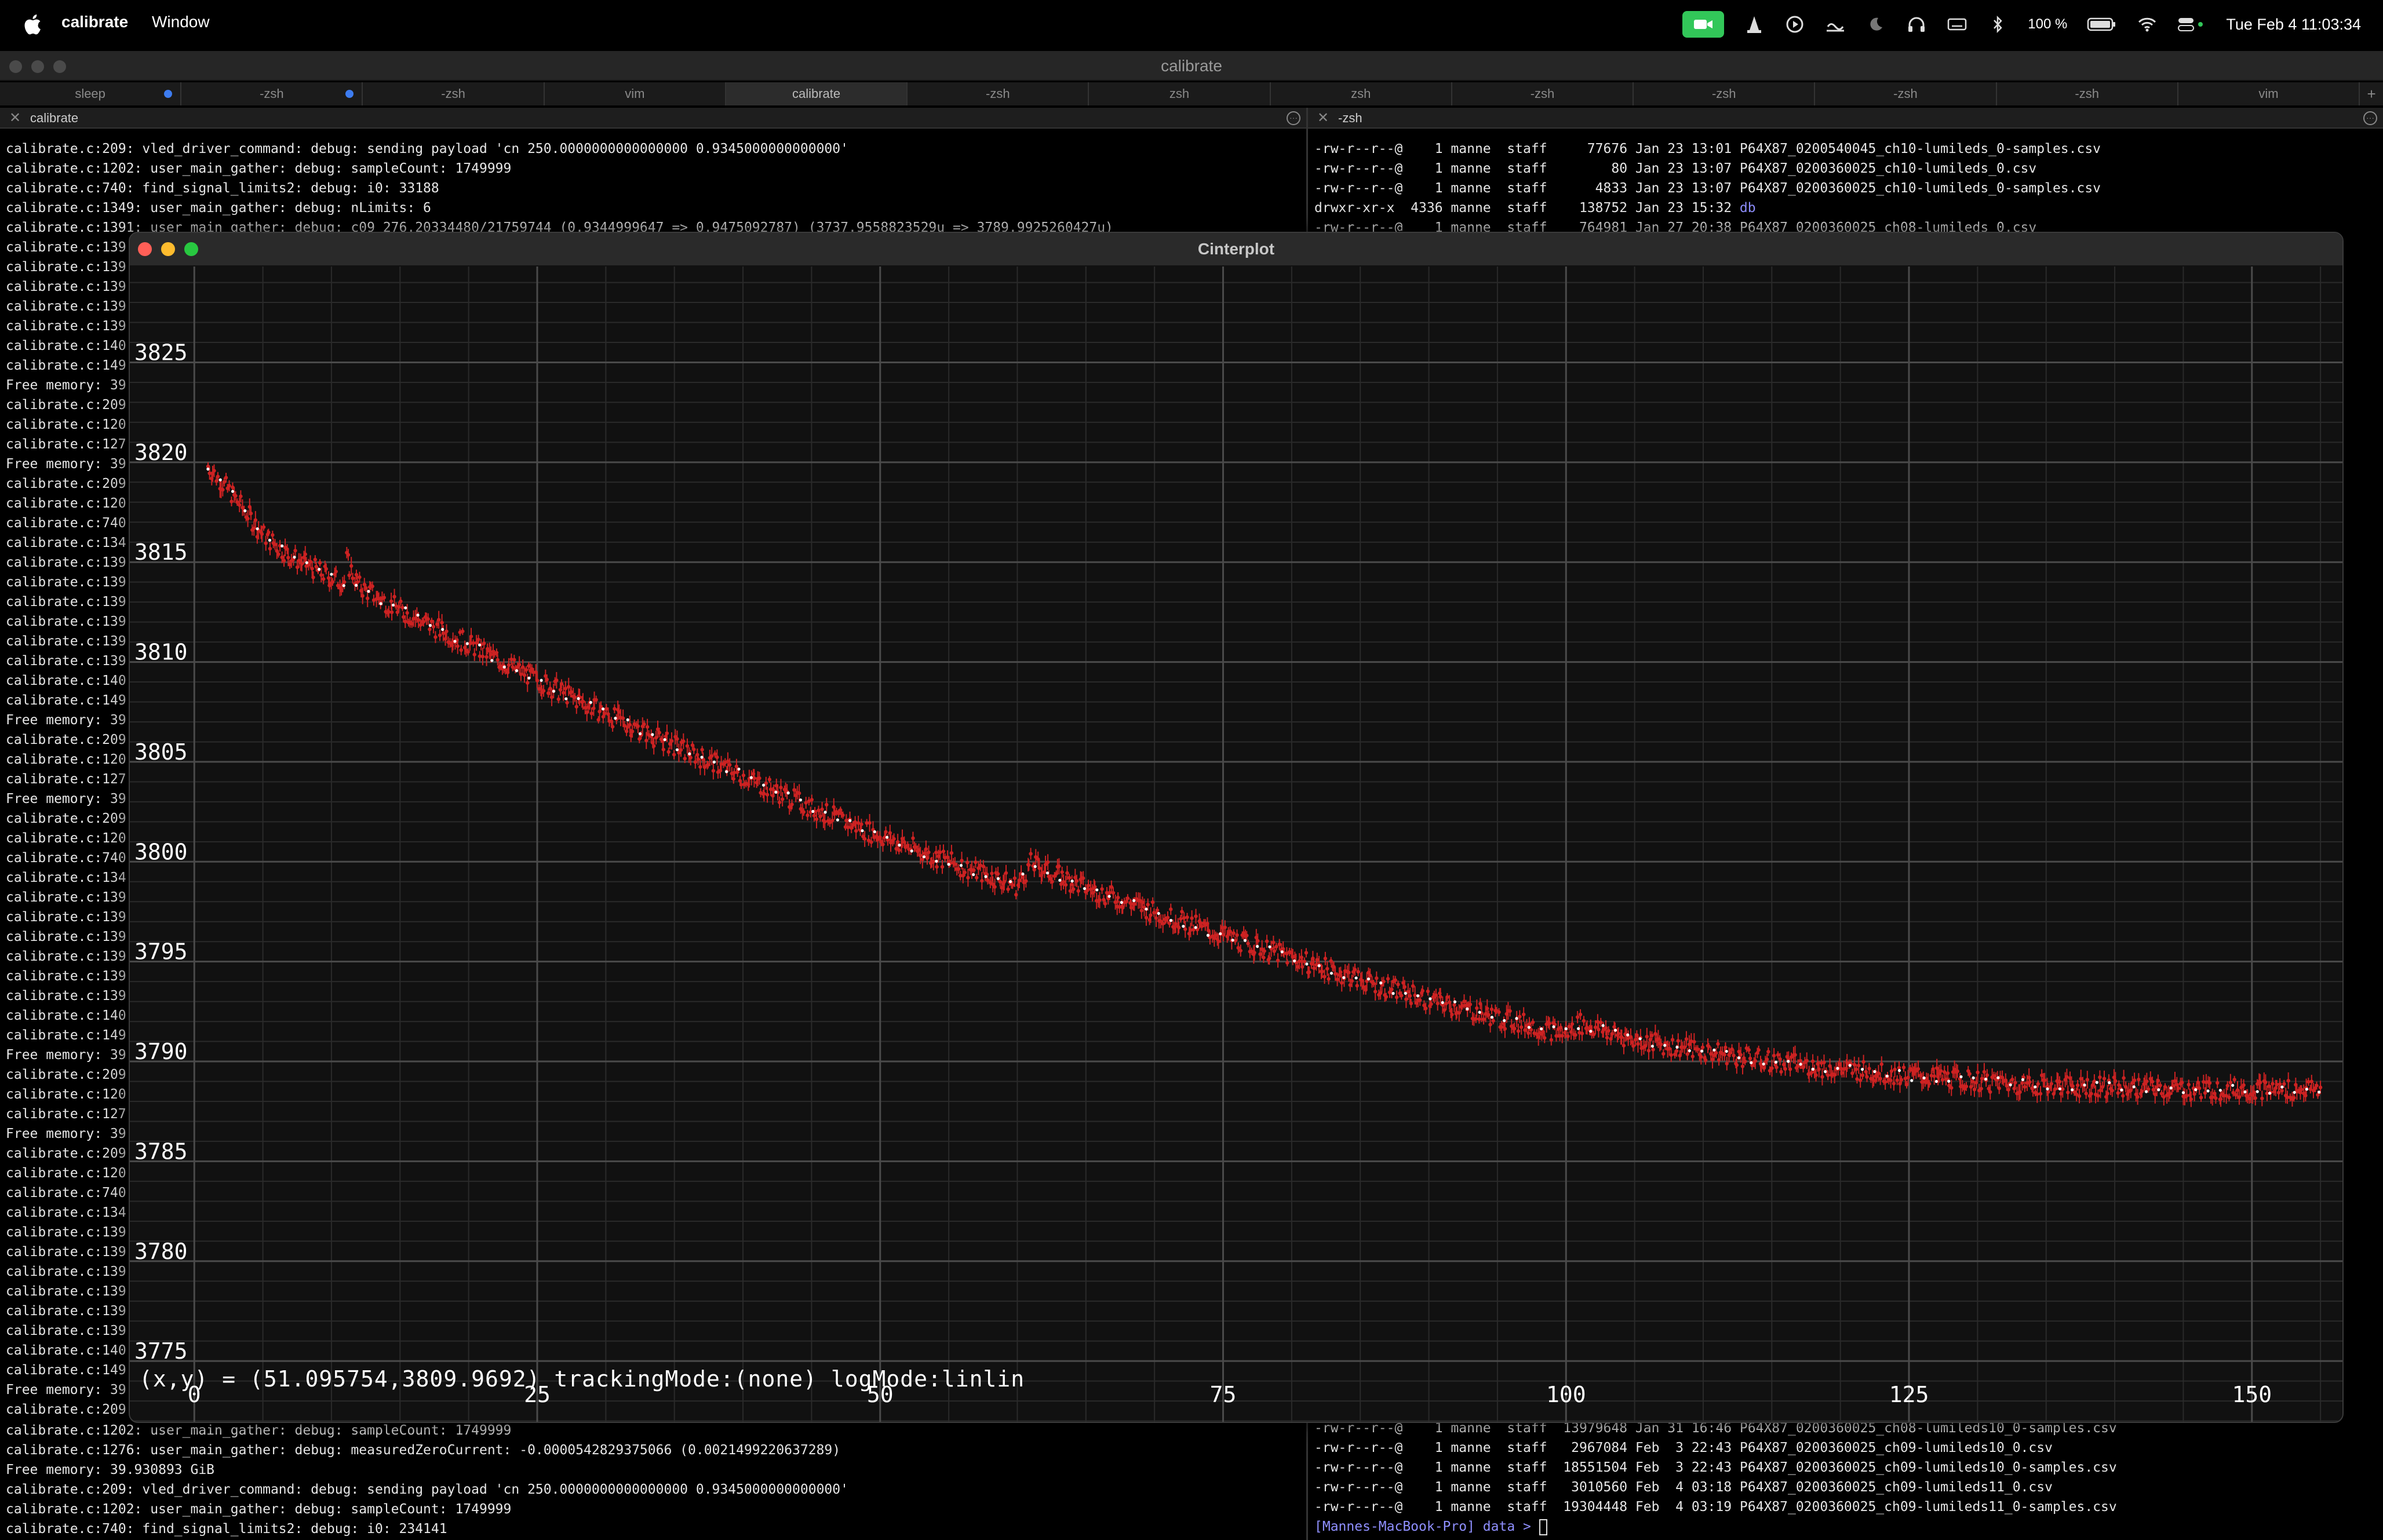  I want to click on new-tab-button: +, so click(2371, 94).